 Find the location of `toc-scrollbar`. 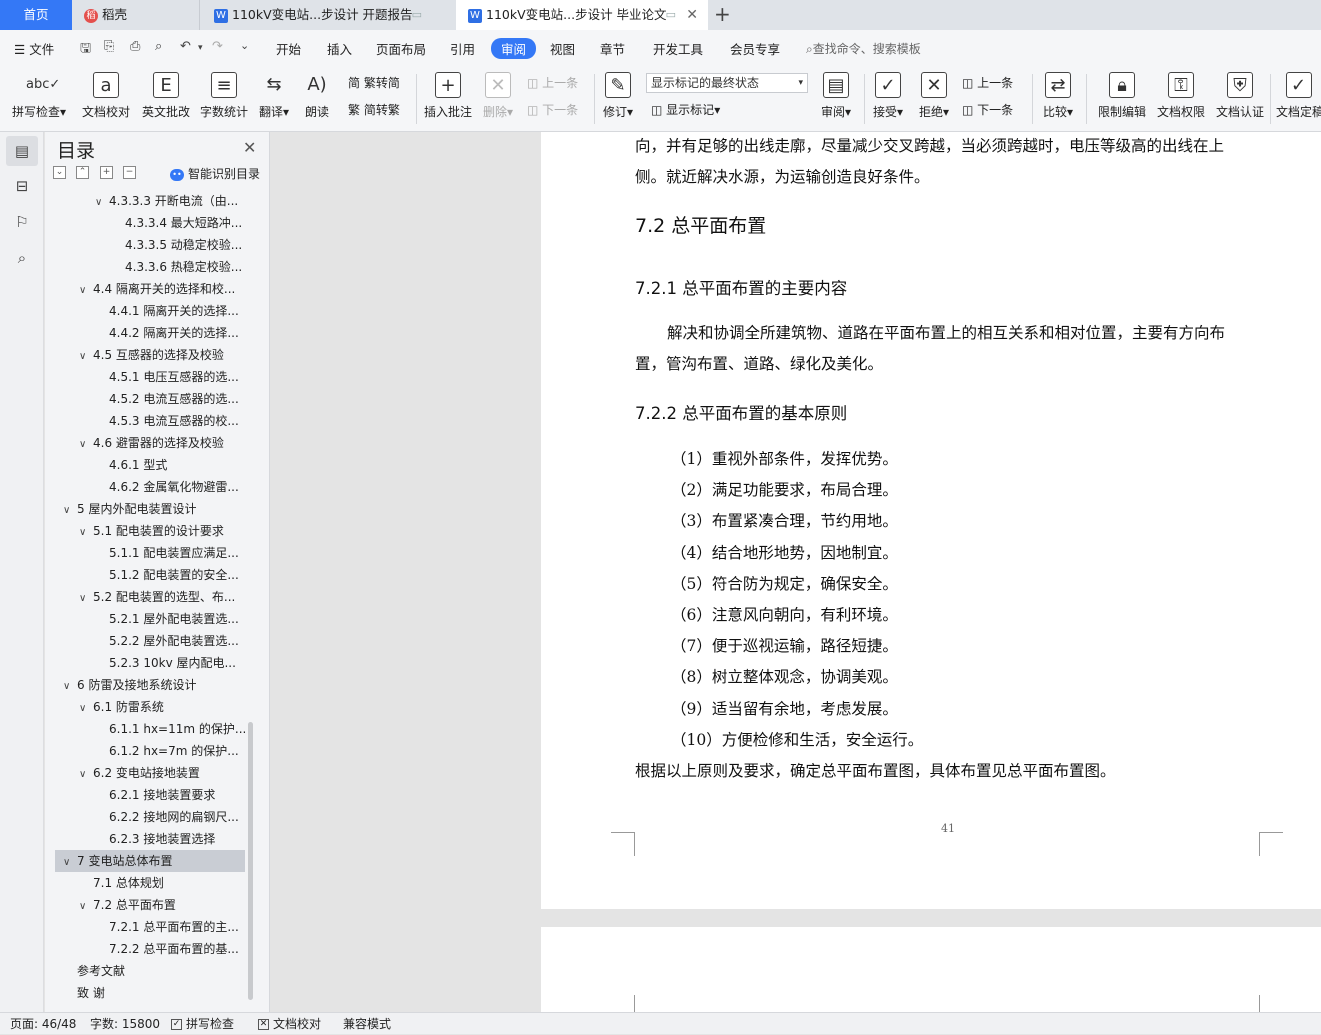

toc-scrollbar is located at coordinates (250, 861).